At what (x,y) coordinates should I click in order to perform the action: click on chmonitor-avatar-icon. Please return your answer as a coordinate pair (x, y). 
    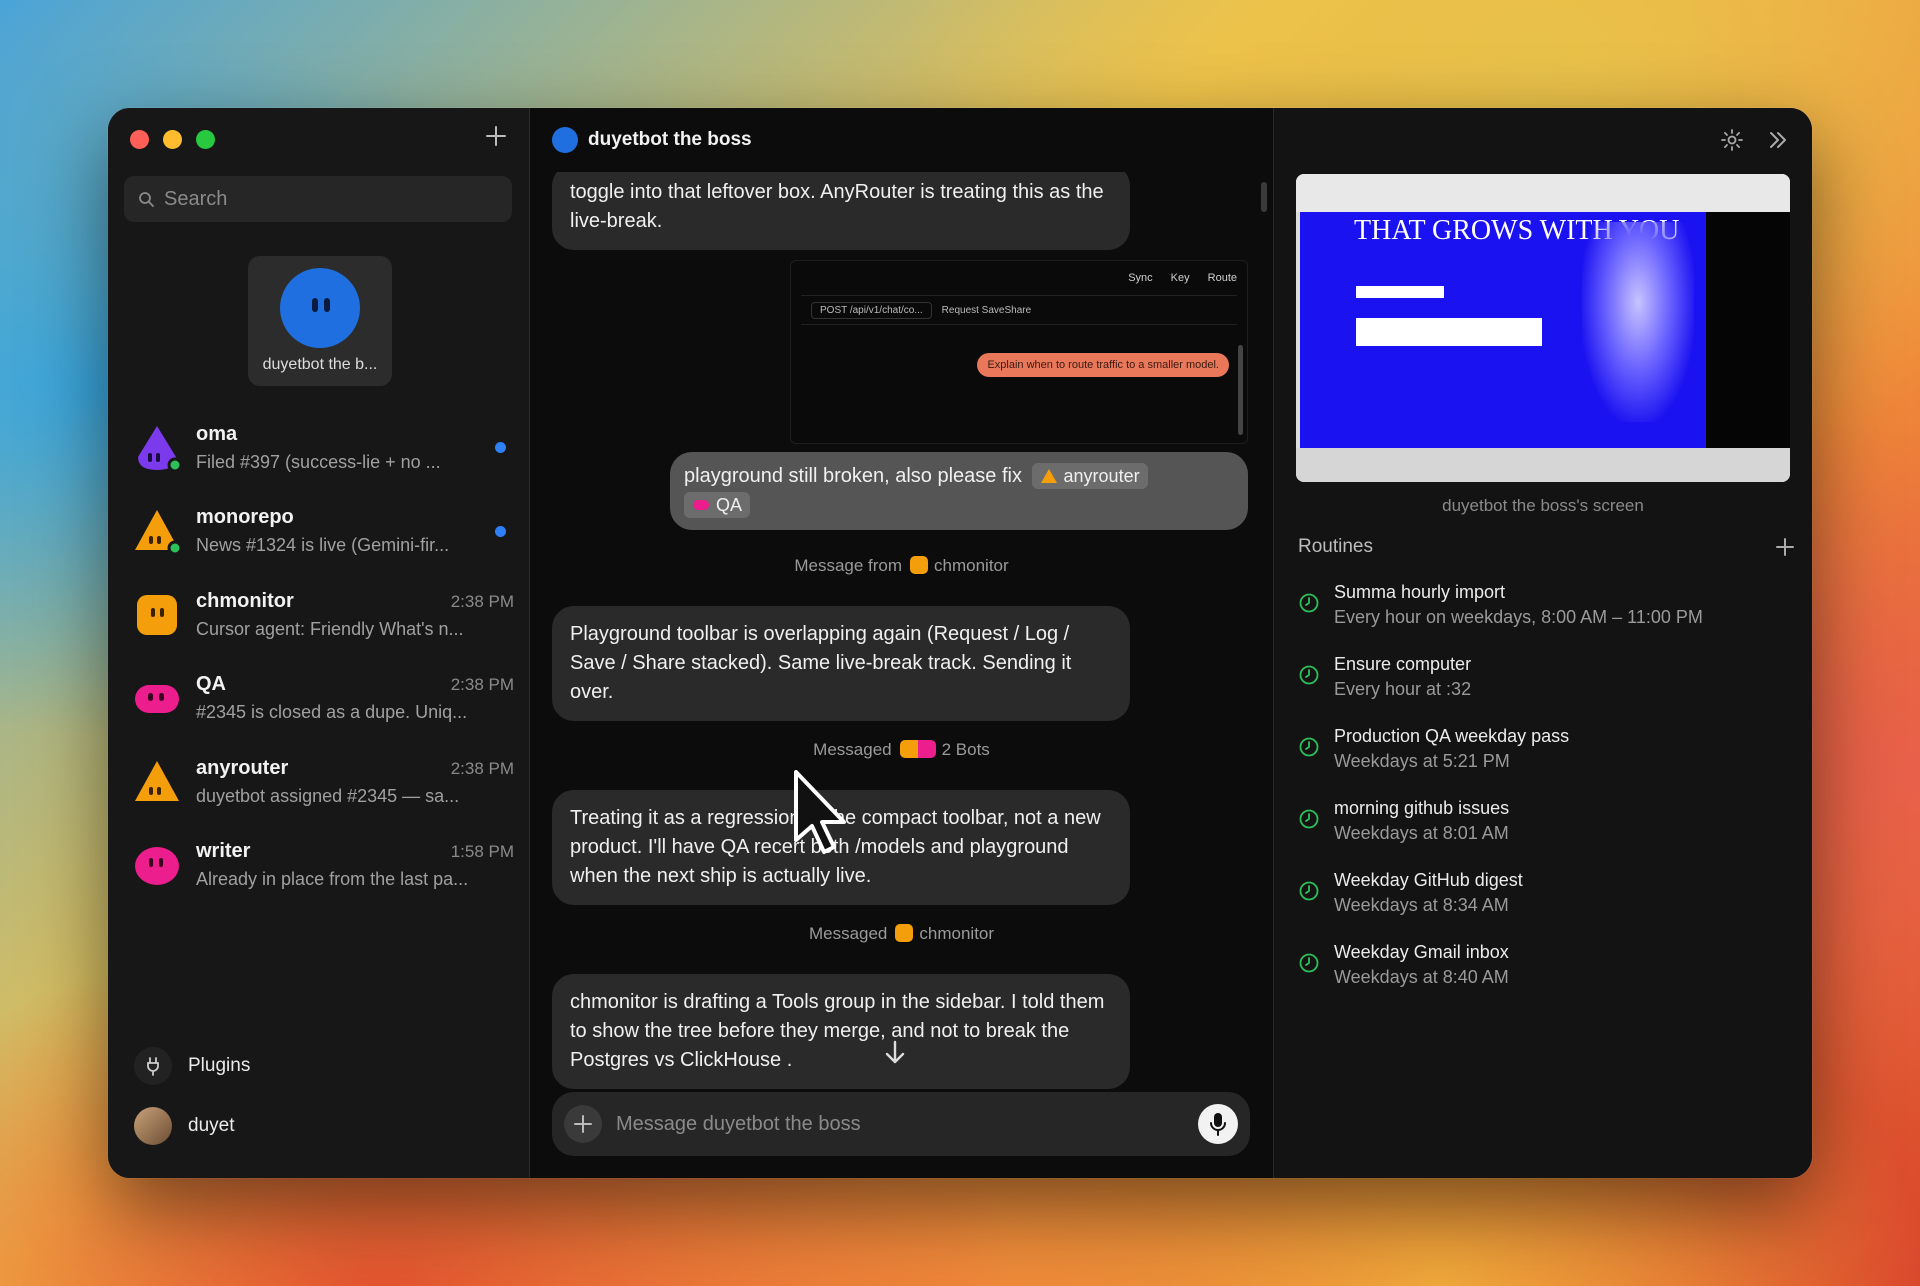
    Looking at the image, I should click on (157, 614).